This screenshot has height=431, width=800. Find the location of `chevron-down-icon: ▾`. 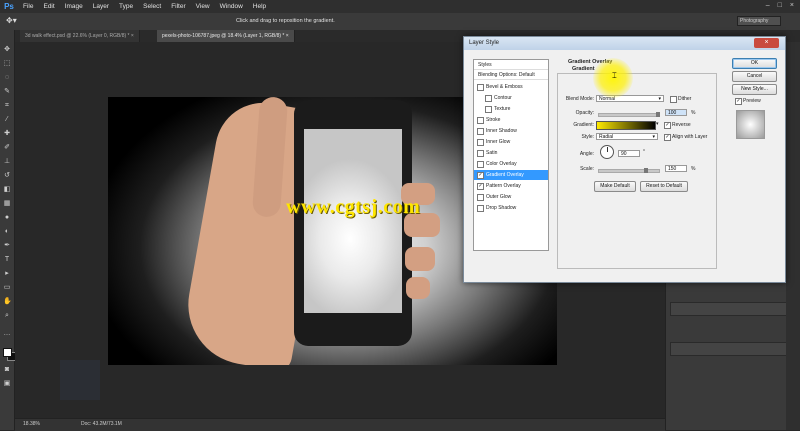

chevron-down-icon: ▾ is located at coordinates (657, 124).